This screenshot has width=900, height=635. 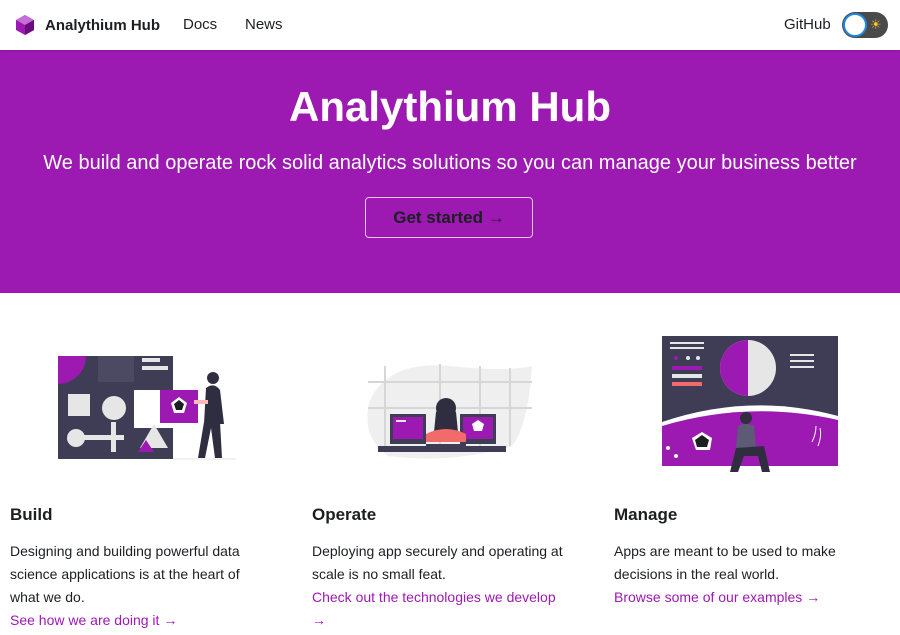 I want to click on feature-build-link: See how we are doing it →, so click(x=93, y=620).